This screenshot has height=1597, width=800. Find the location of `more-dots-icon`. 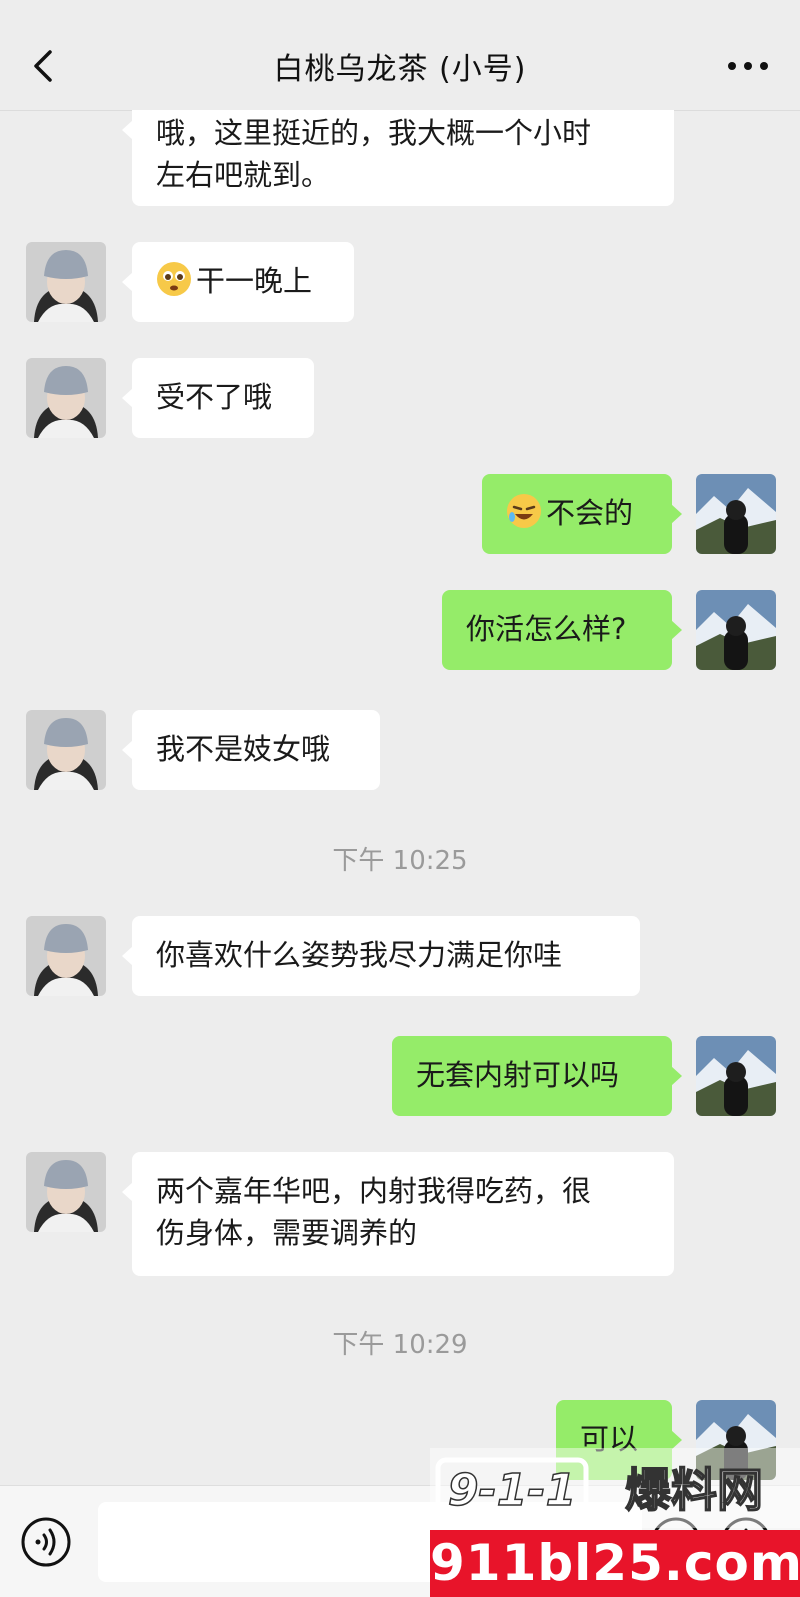

more-dots-icon is located at coordinates (748, 66).